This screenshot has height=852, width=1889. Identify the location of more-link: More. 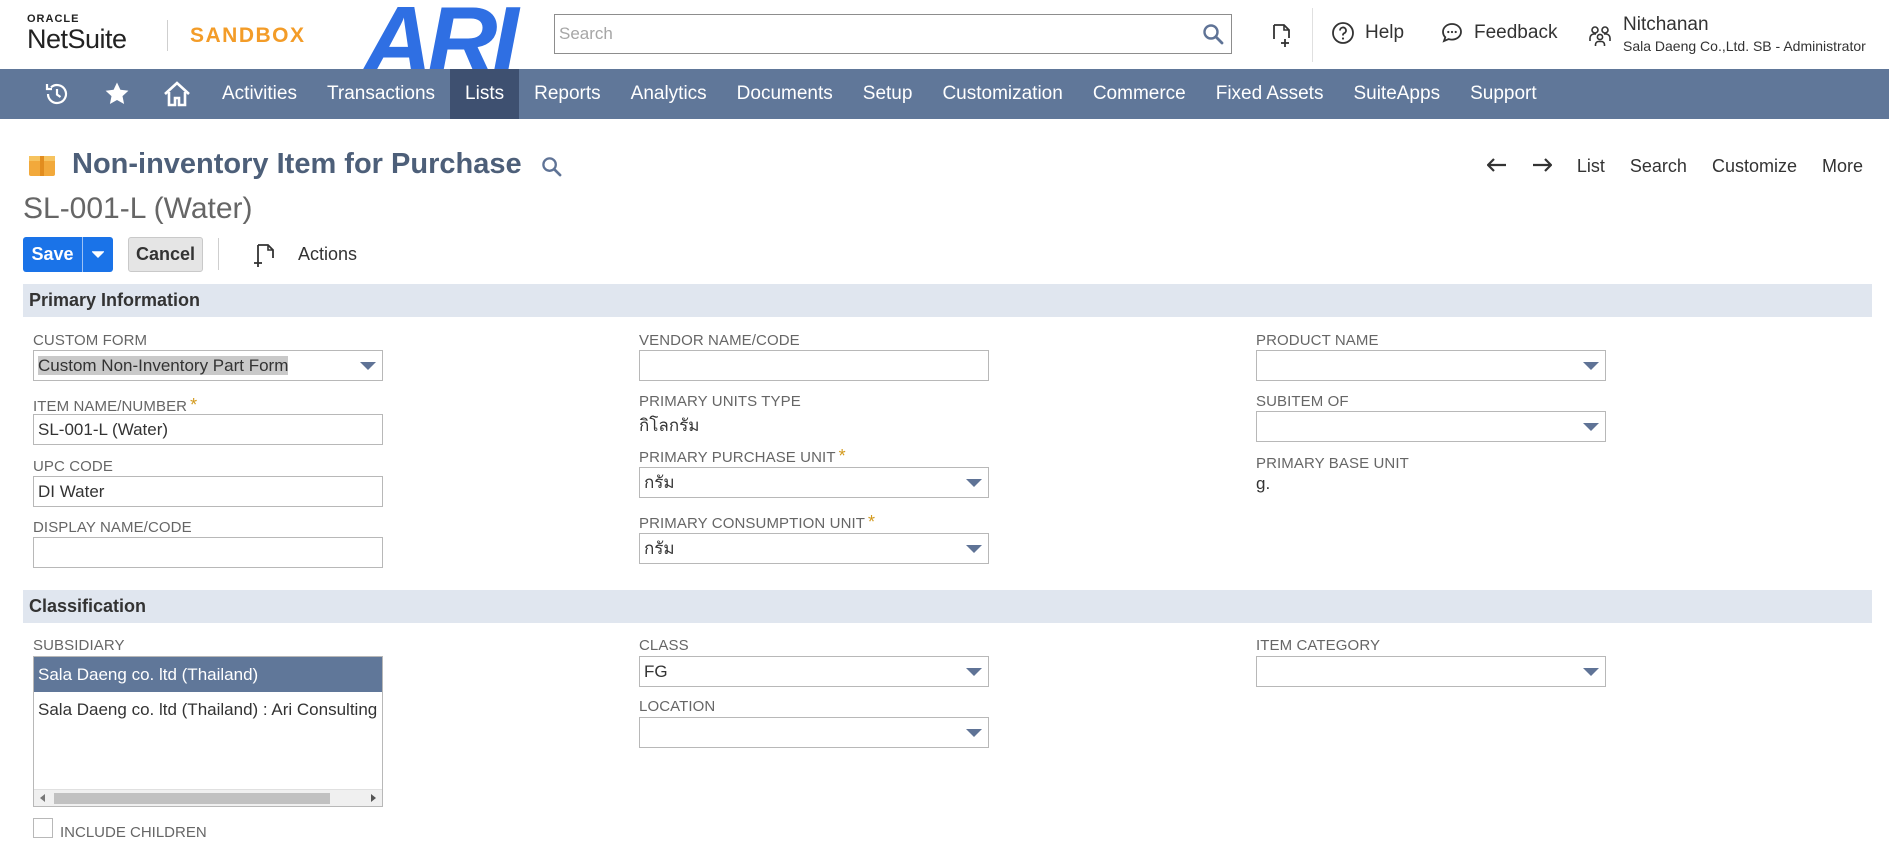
(1842, 166).